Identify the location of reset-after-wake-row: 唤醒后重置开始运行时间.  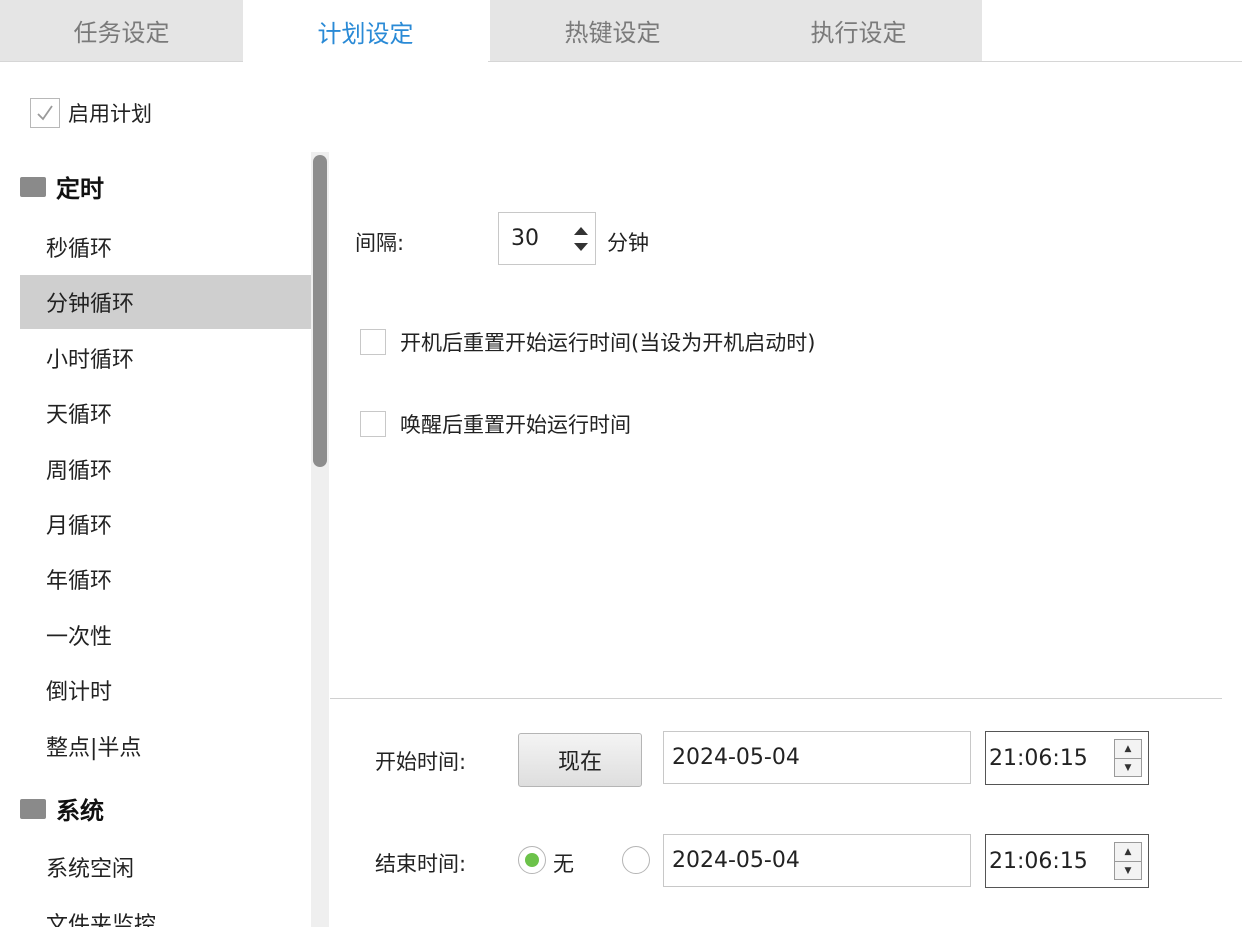
(495, 424).